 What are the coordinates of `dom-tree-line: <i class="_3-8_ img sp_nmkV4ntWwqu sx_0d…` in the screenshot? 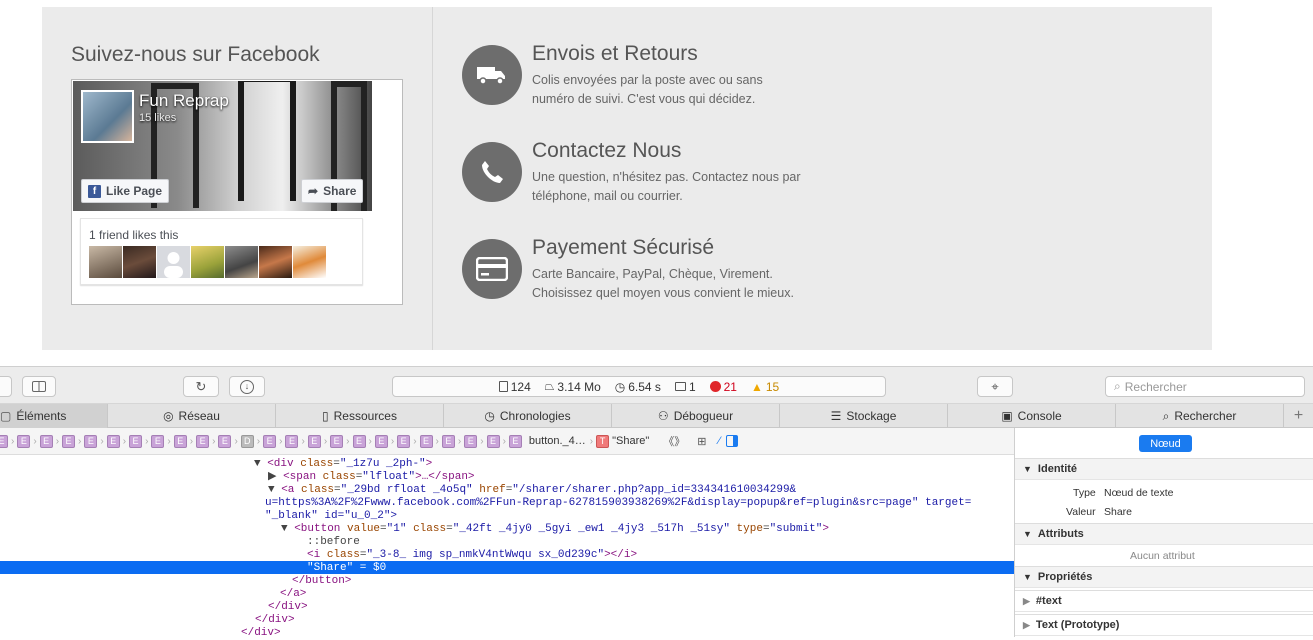 It's located at (472, 555).